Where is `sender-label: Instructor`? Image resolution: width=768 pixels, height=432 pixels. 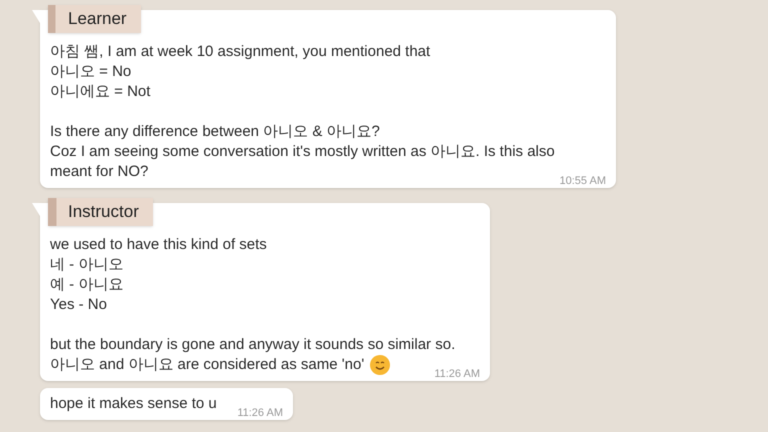 sender-label: Instructor is located at coordinates (100, 212).